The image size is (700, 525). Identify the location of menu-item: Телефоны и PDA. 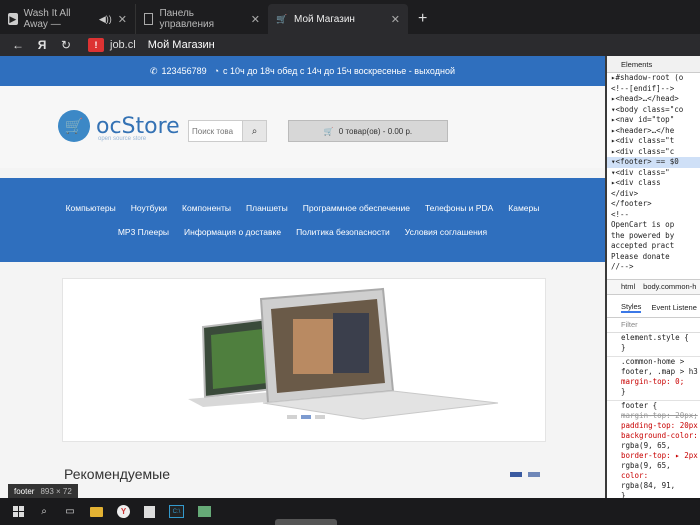
(459, 208).